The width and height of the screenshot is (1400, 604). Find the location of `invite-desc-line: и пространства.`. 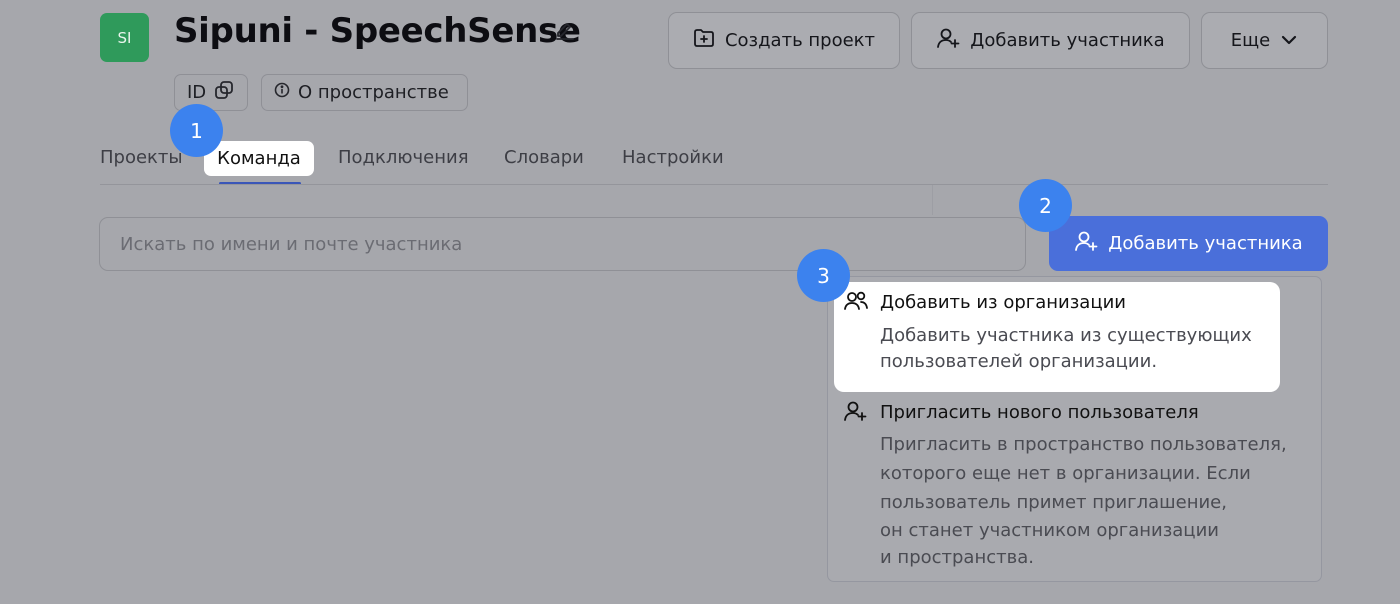

invite-desc-line: и пространства. is located at coordinates (957, 557).